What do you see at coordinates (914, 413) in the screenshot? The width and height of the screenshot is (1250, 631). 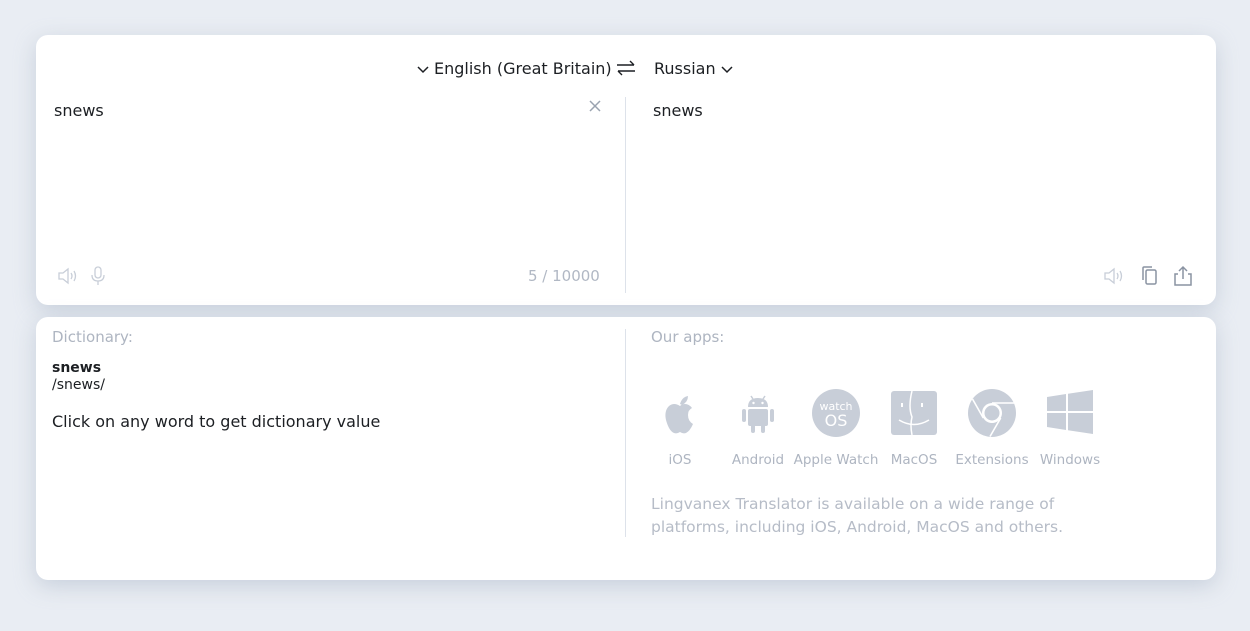 I see `finder-icon` at bounding box center [914, 413].